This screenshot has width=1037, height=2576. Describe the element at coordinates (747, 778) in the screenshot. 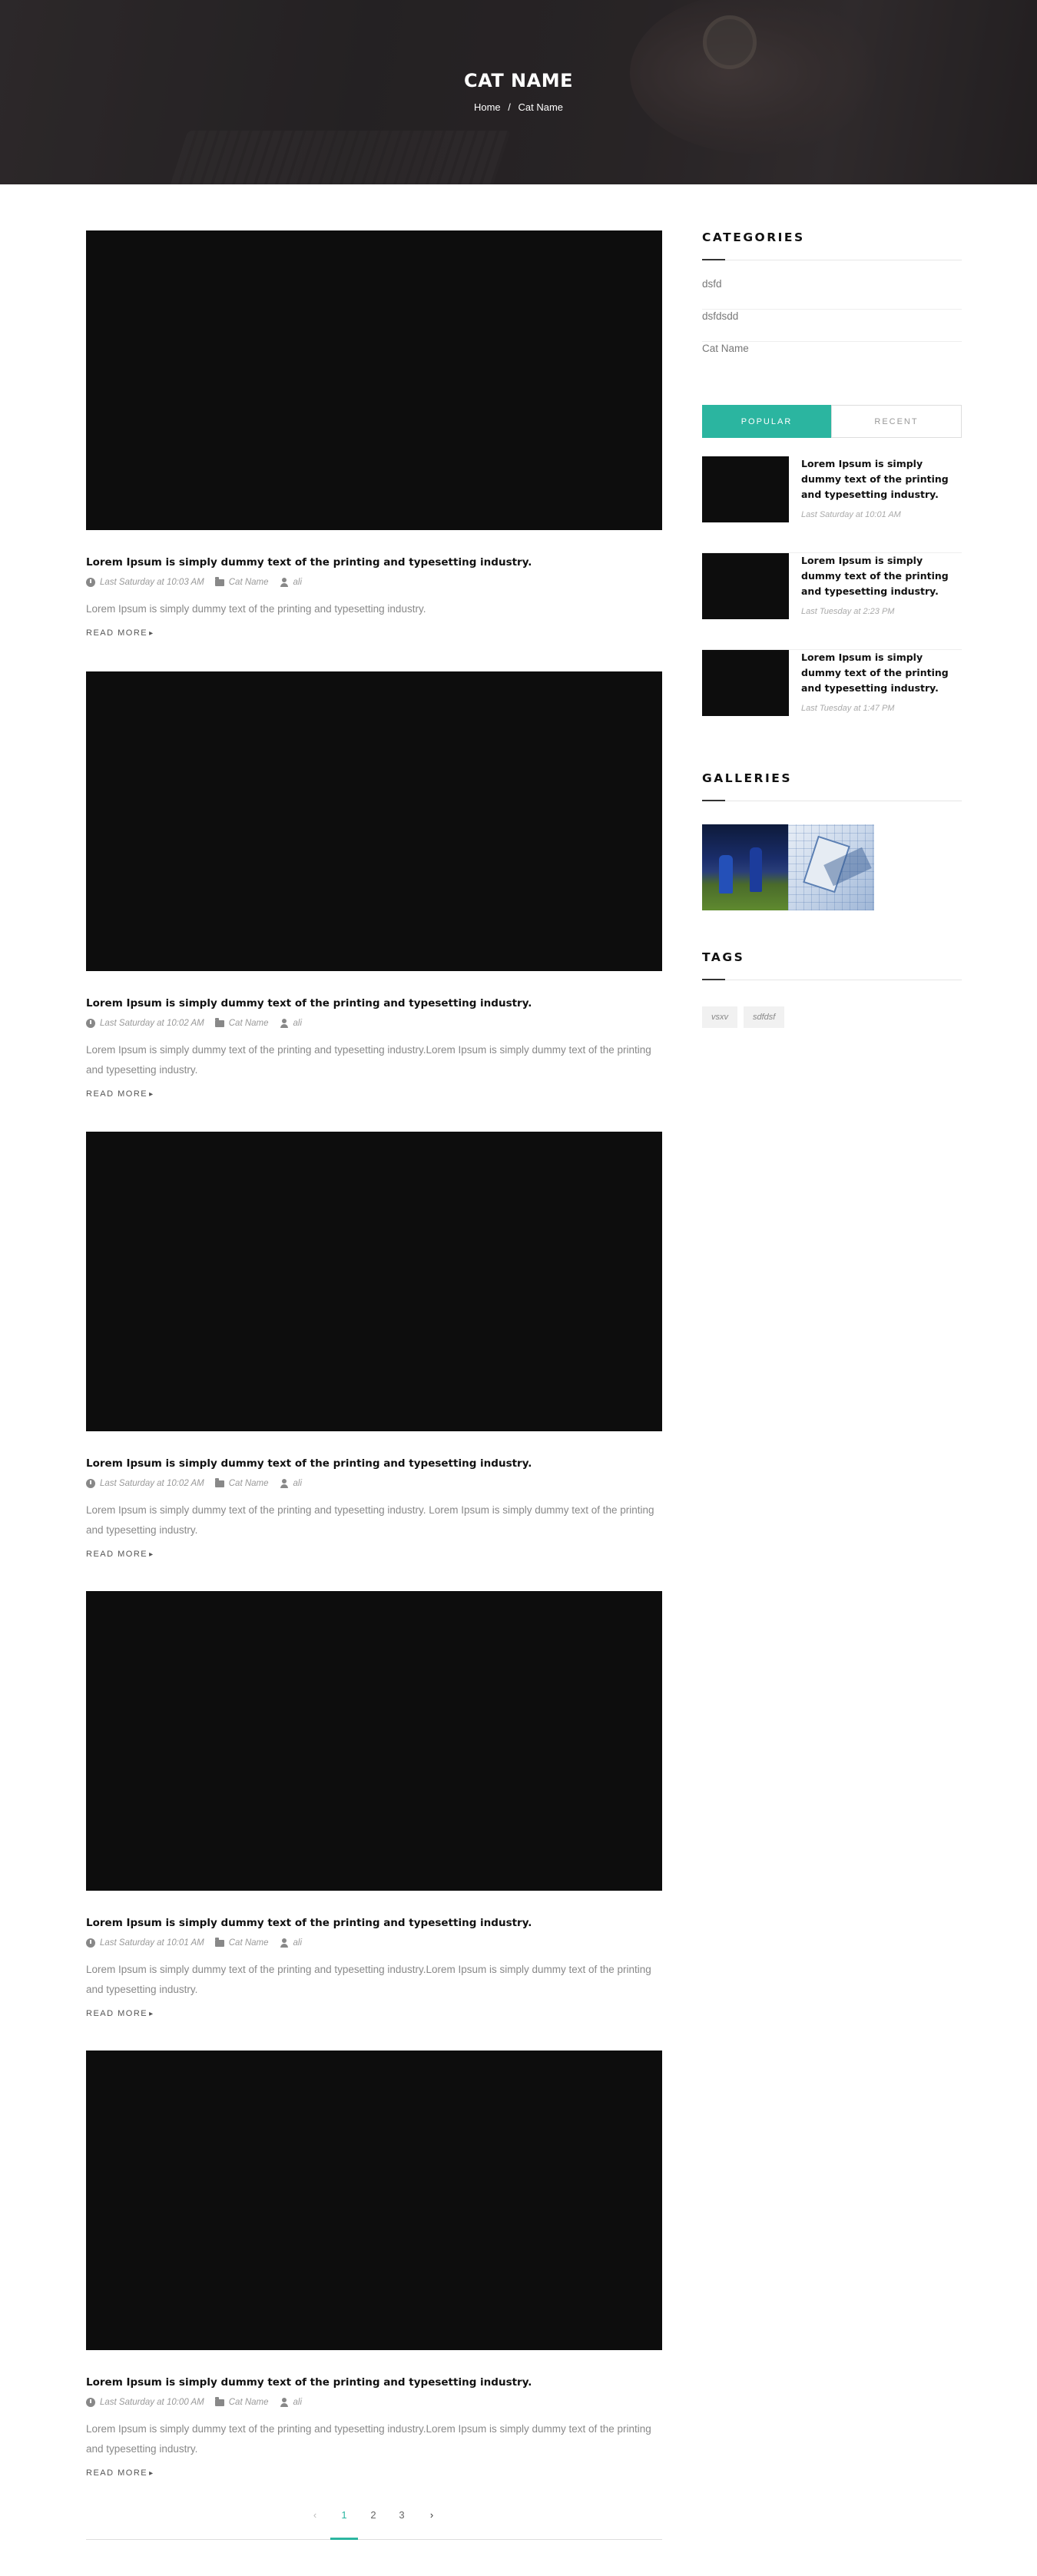

I see `galleries-title: GALLERIES` at that location.